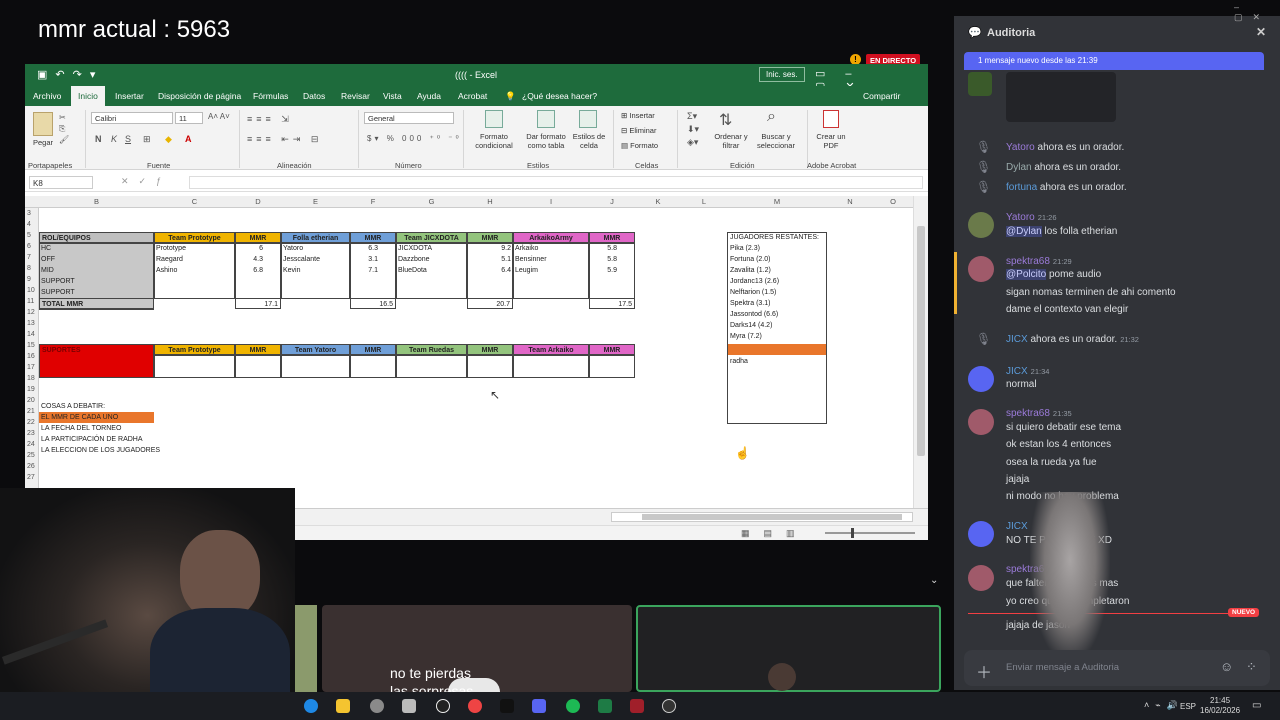  I want to click on chrome-icon, so click(475, 706).